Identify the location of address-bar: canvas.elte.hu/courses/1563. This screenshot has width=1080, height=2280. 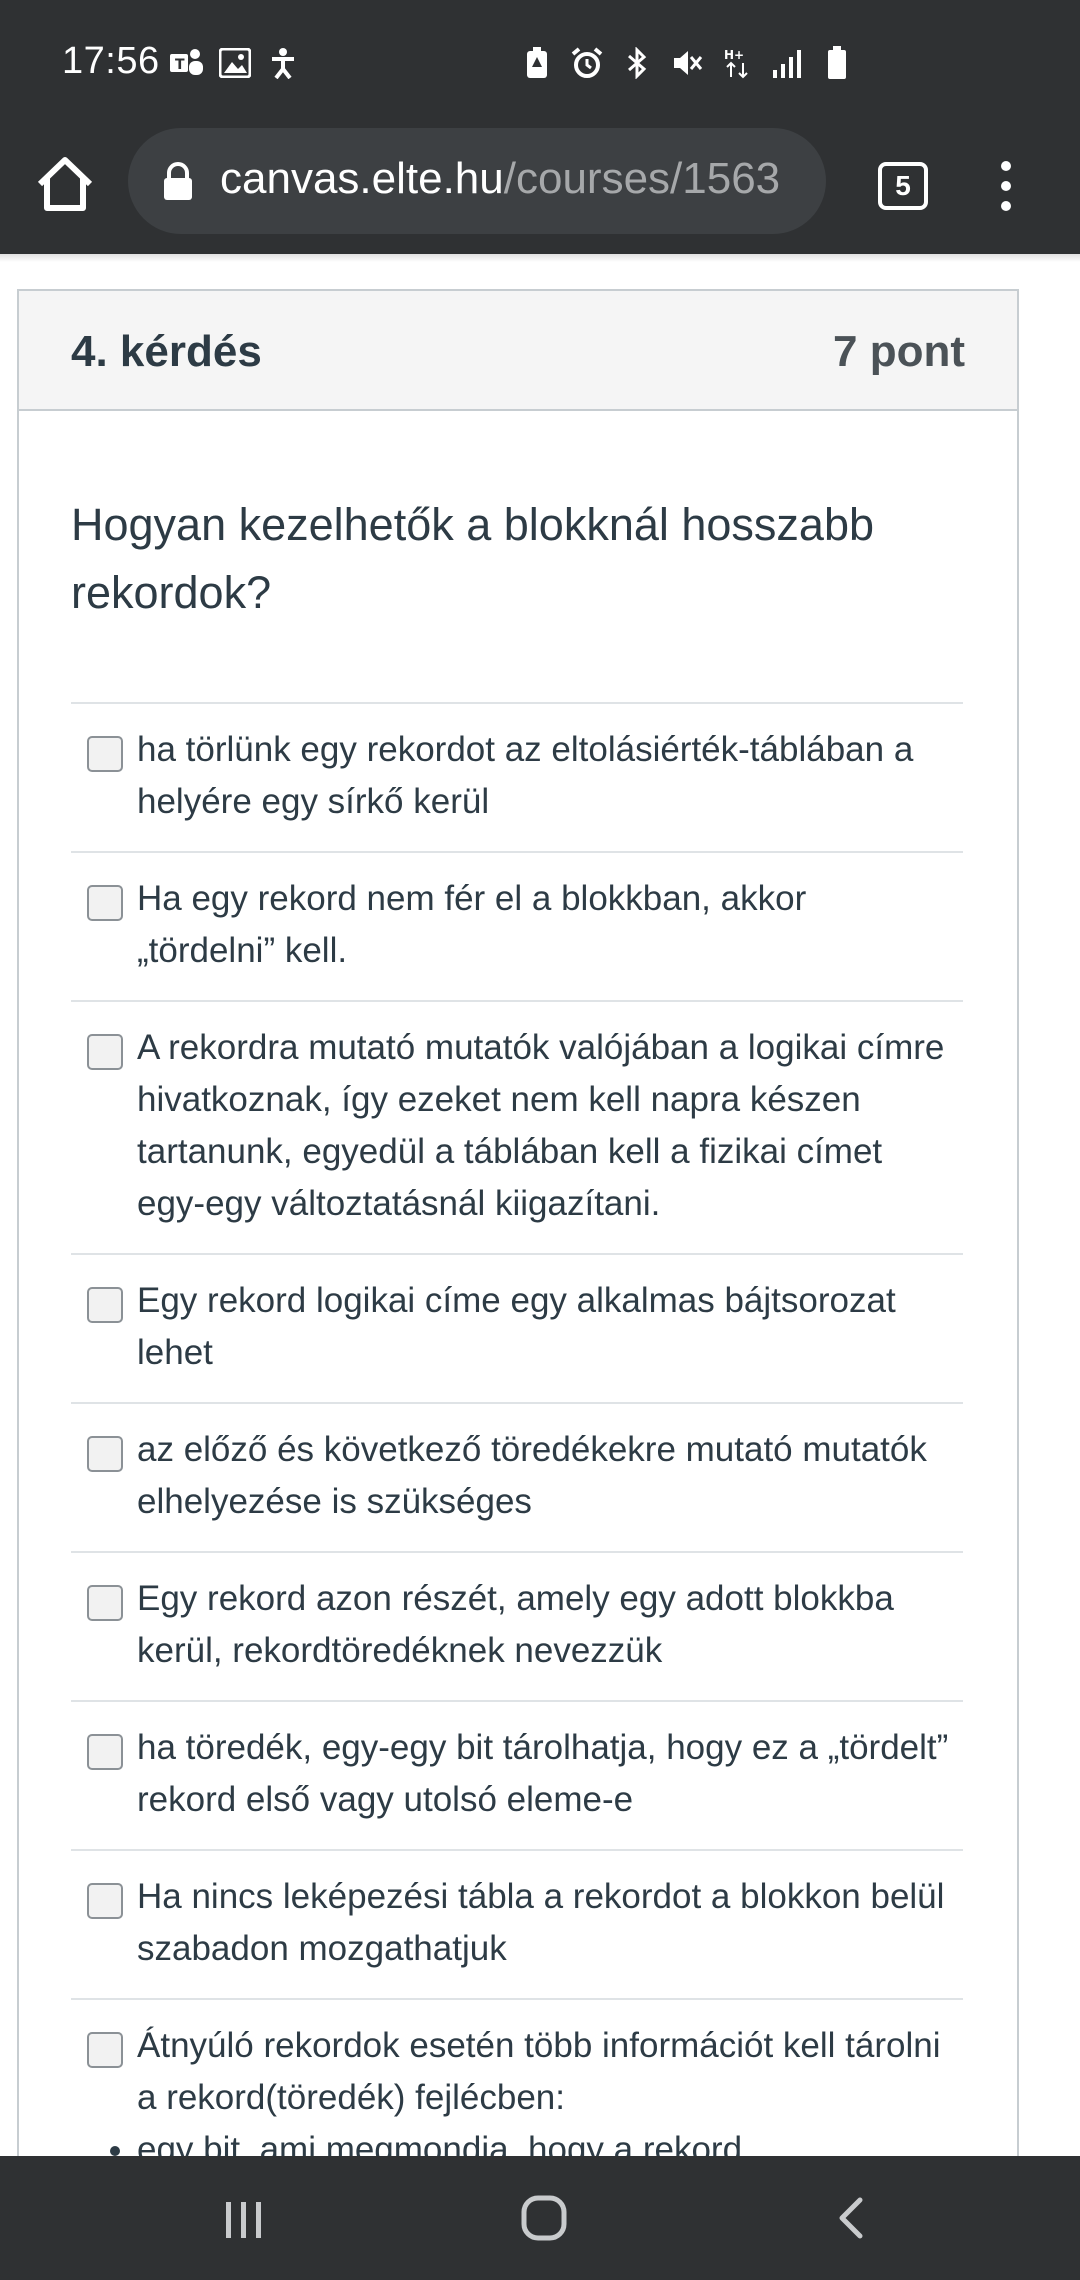
(477, 181).